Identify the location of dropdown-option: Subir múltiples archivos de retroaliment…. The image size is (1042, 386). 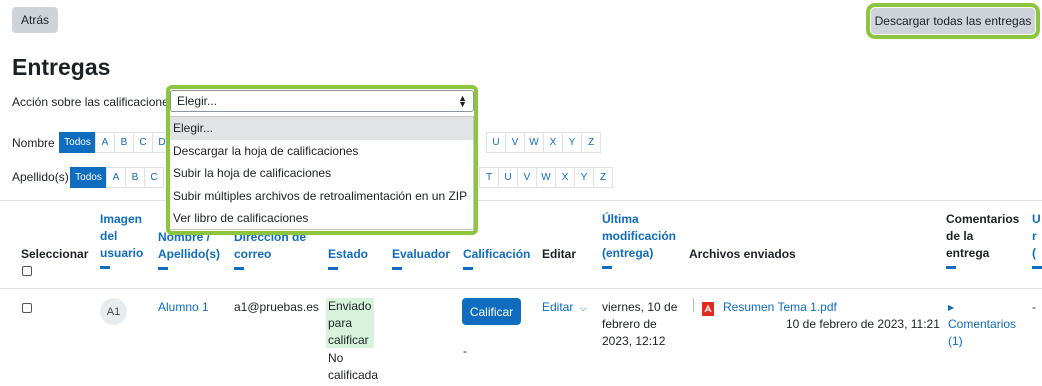
(321, 196).